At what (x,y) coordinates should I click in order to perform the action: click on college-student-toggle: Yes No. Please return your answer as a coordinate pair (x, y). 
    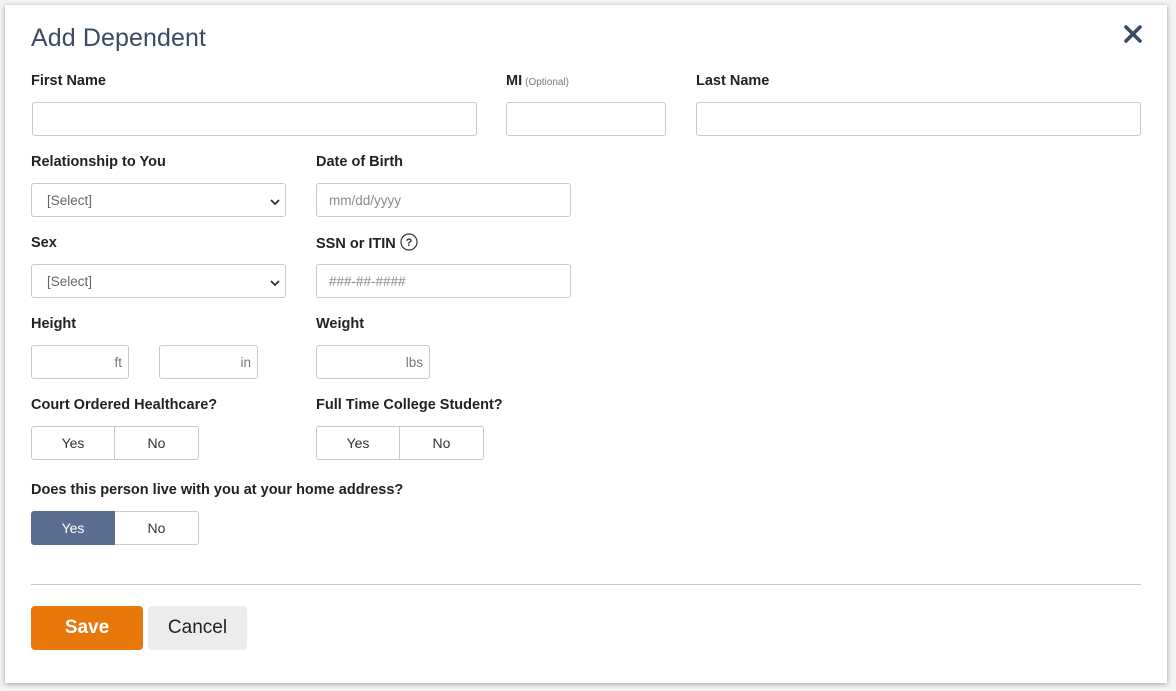
    Looking at the image, I should click on (400, 443).